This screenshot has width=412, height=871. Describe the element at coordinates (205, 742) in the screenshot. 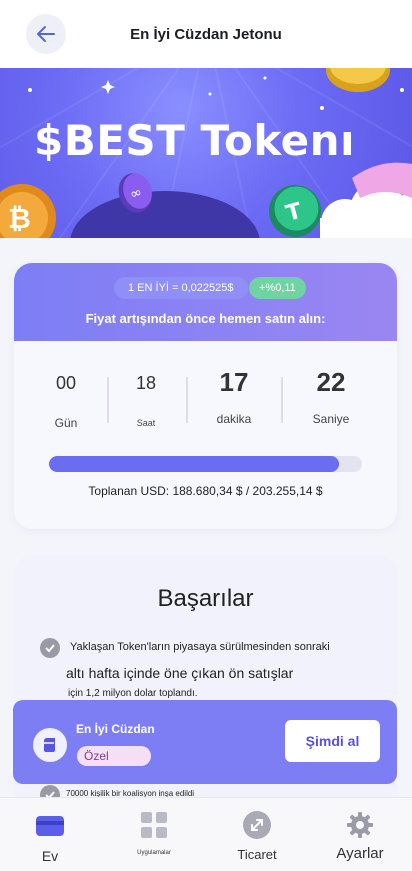

I see `wallet-promo-bar: En İyi Cüzdan Özel Şimdi al` at that location.